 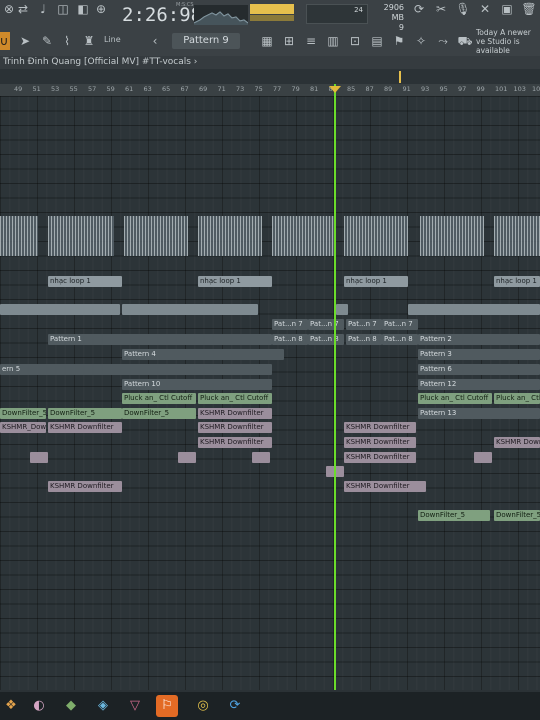 What do you see at coordinates (203, 706) in the screenshot?
I see `chrome-icon: ◎` at bounding box center [203, 706].